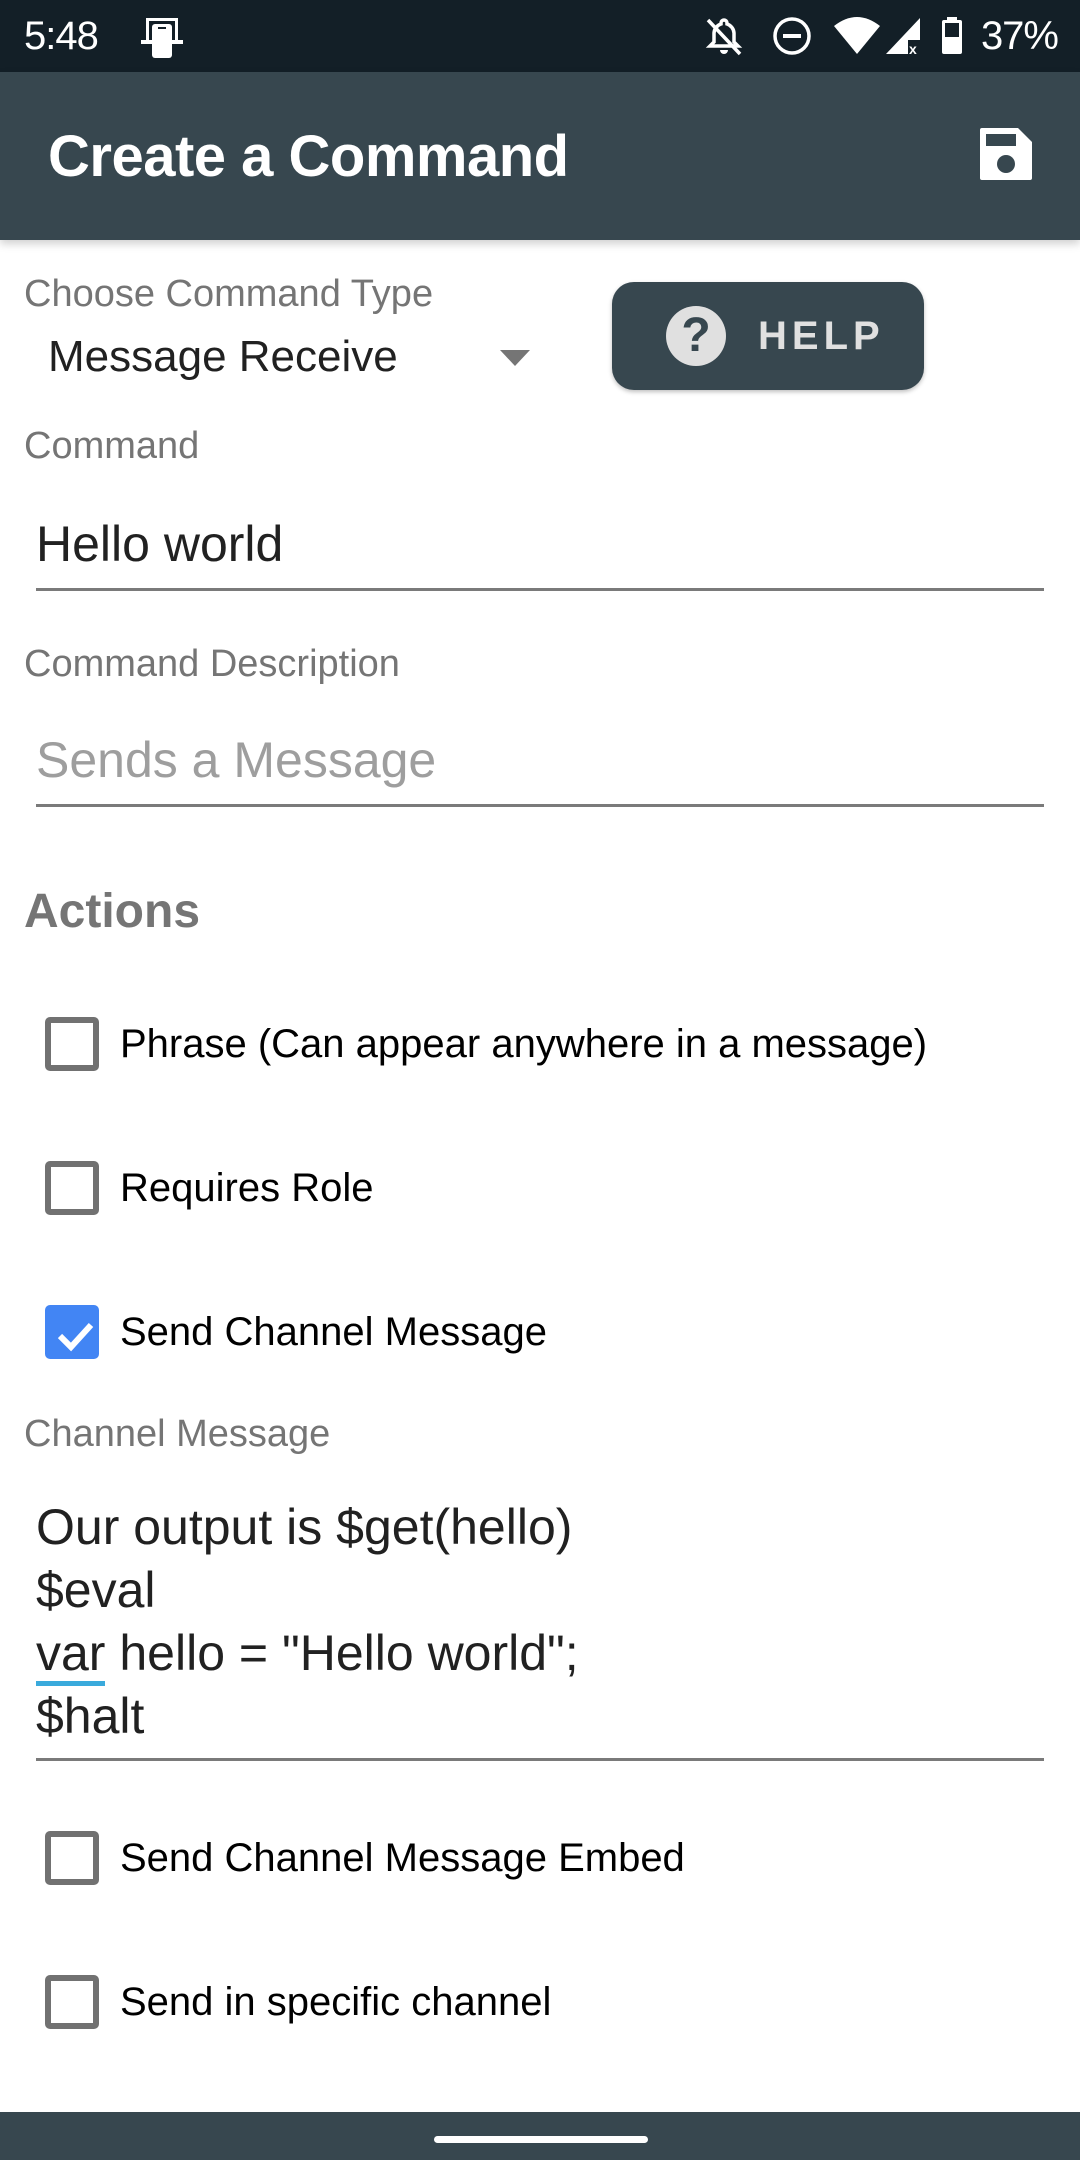 The image size is (1080, 2160). Describe the element at coordinates (857, 38) in the screenshot. I see `wifi-icon` at that location.